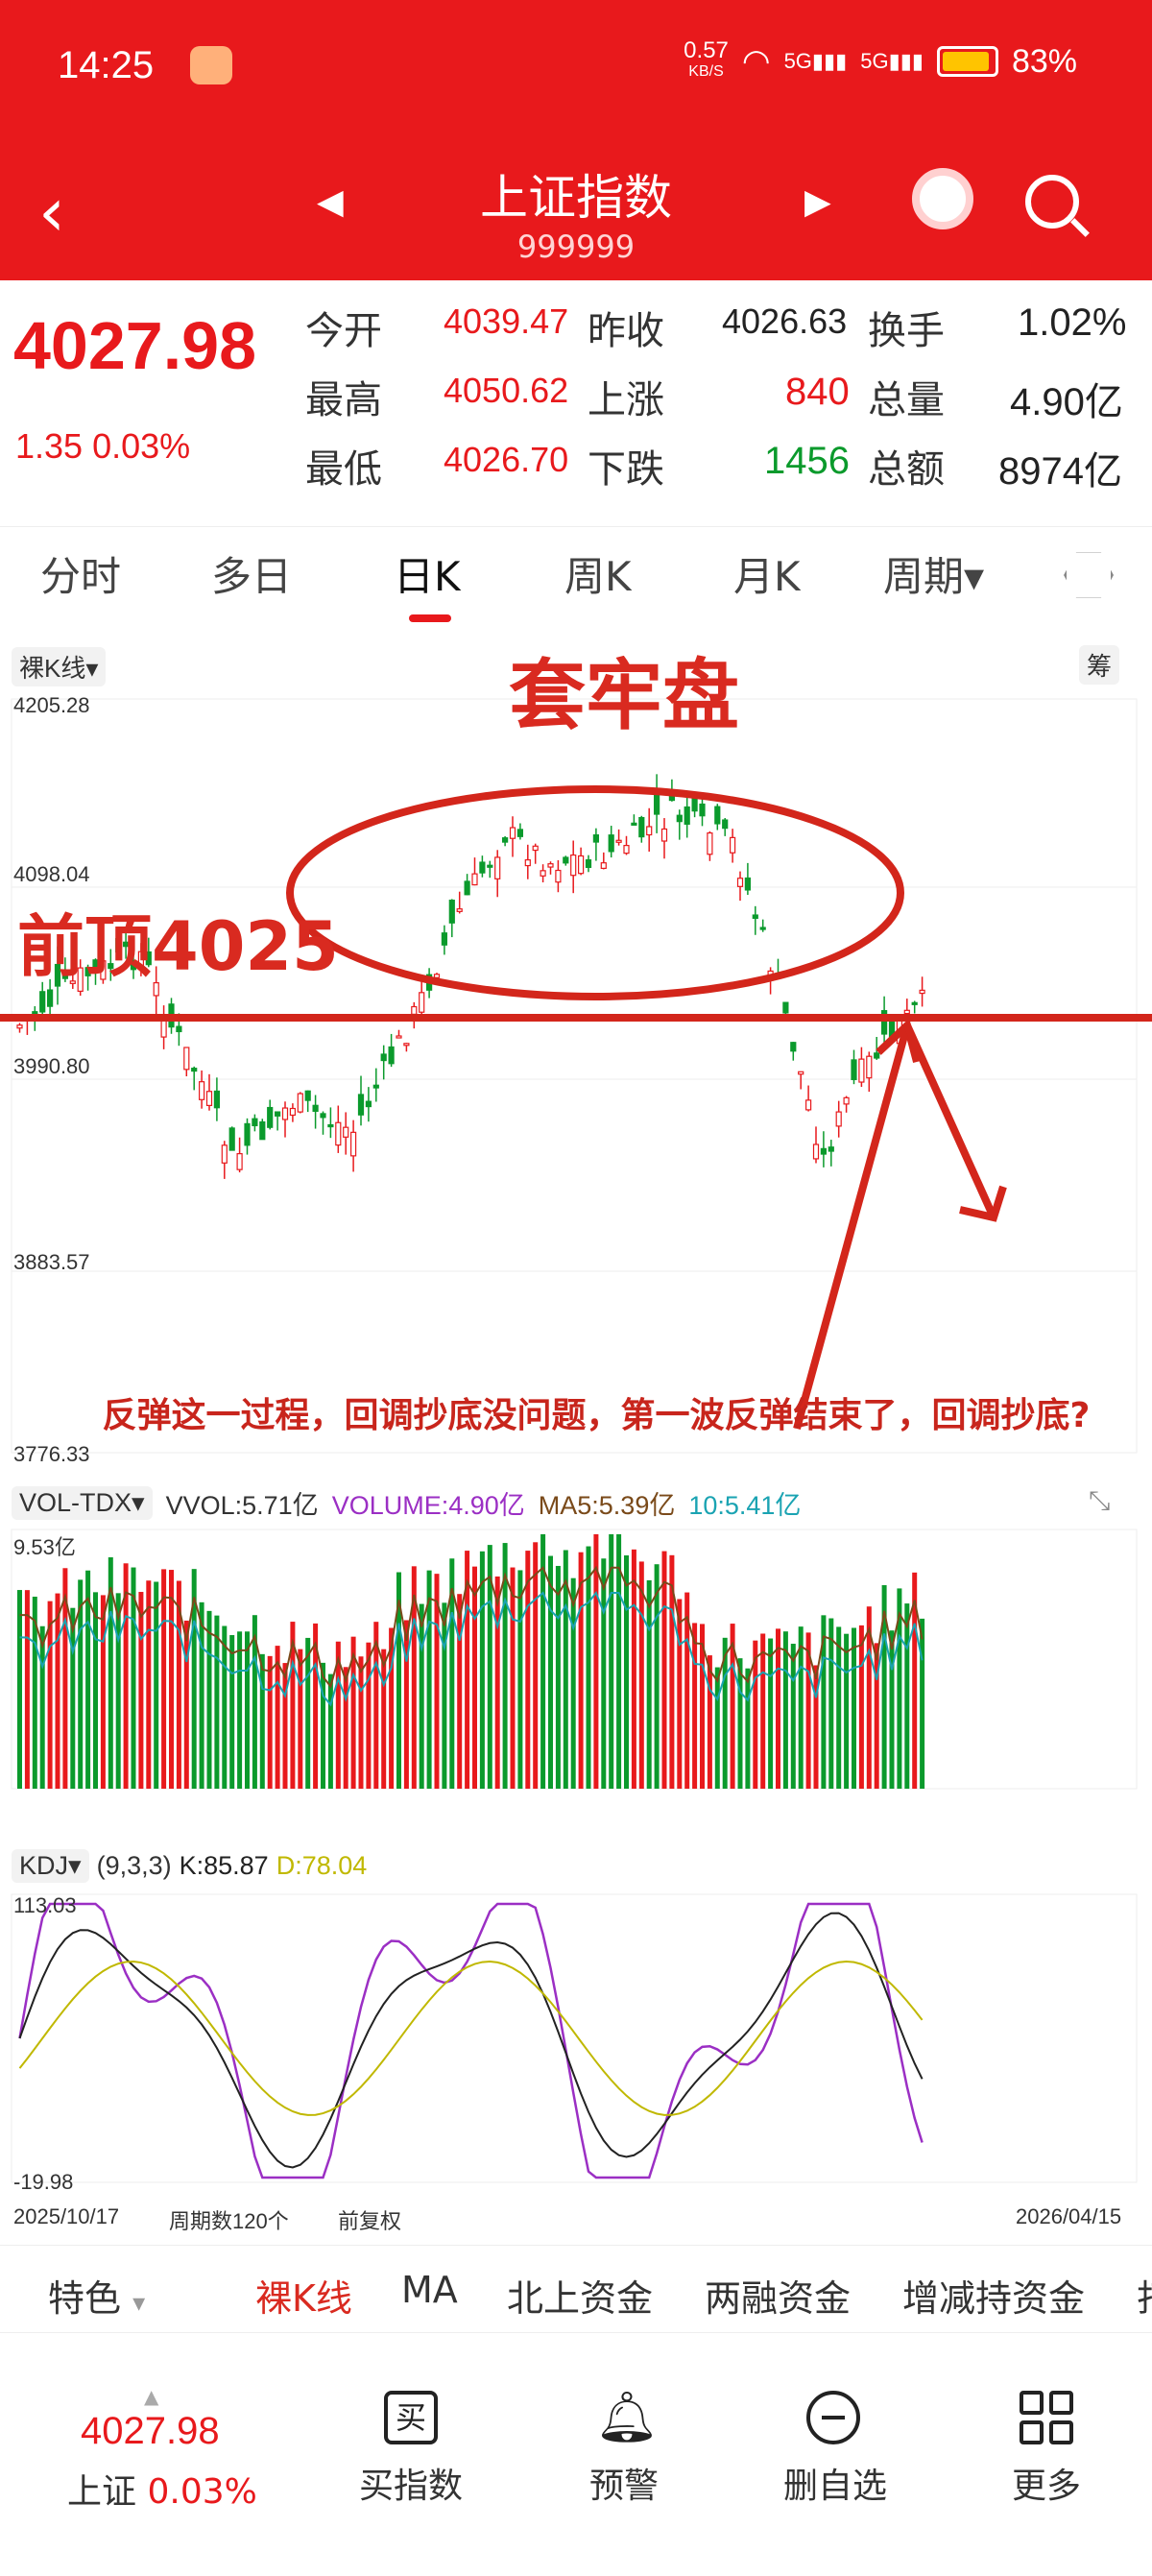 The image size is (1152, 2576). I want to click on next-stock-icon: ▶, so click(818, 202).